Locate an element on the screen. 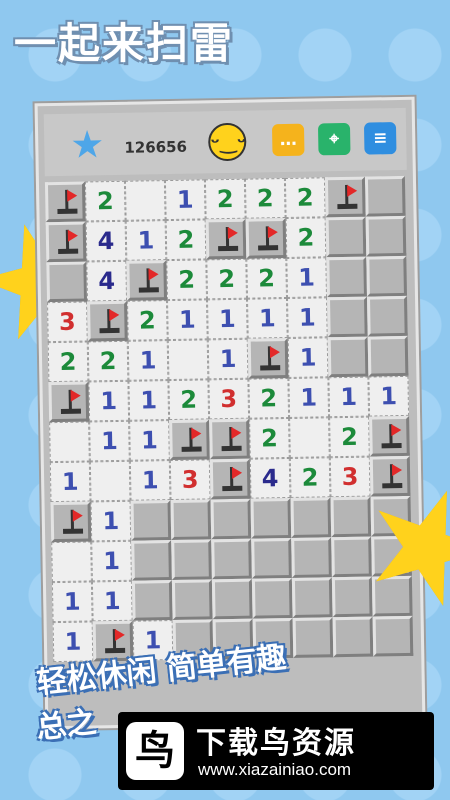 The height and width of the screenshot is (800, 450). map-button: ⌖ is located at coordinates (334, 139).